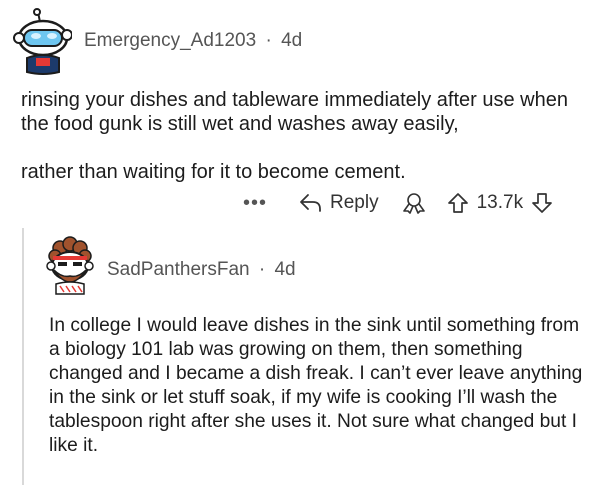 The image size is (599, 485). I want to click on thread-line, so click(23, 356).